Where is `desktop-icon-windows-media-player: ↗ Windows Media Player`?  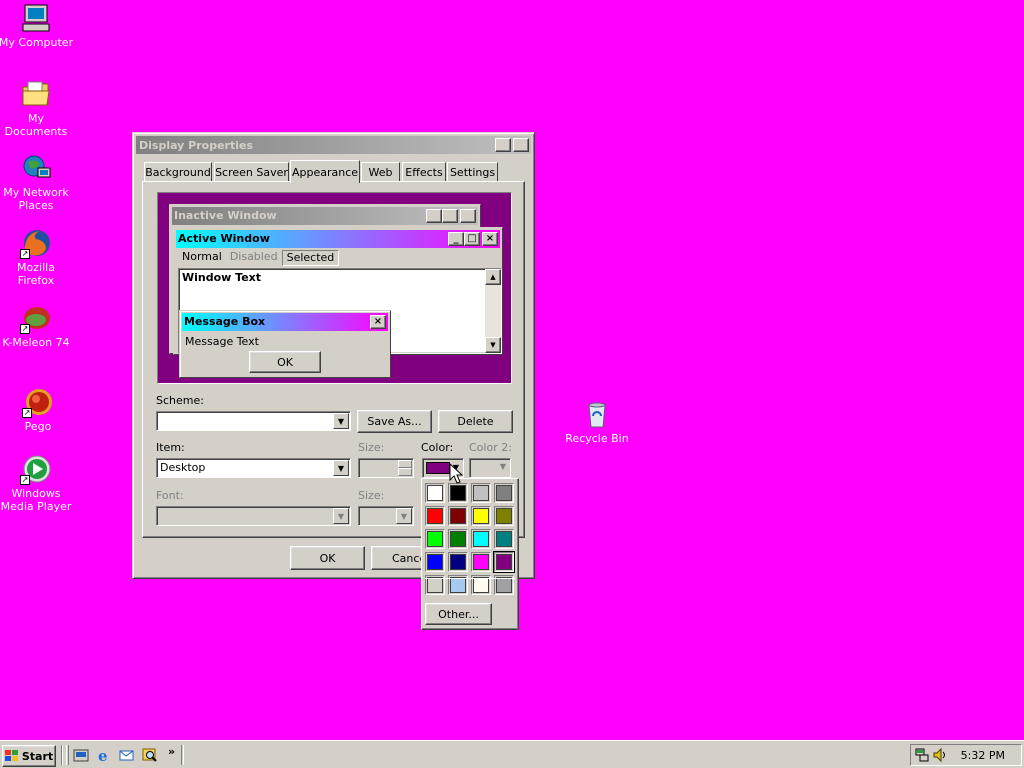 desktop-icon-windows-media-player: ↗ Windows Media Player is located at coordinates (37, 483).